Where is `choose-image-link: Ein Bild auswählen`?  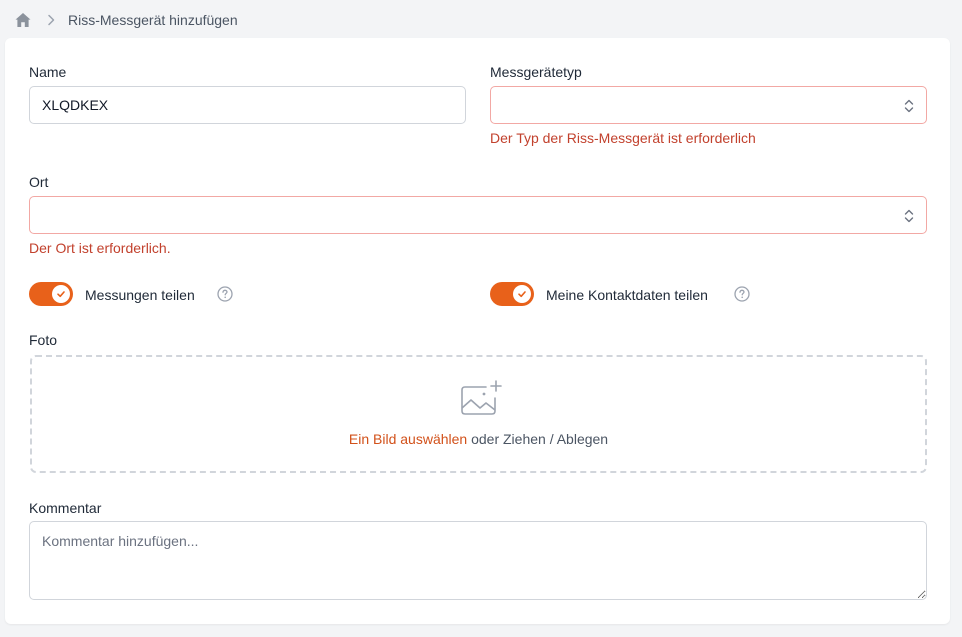
choose-image-link: Ein Bild auswählen is located at coordinates (408, 439).